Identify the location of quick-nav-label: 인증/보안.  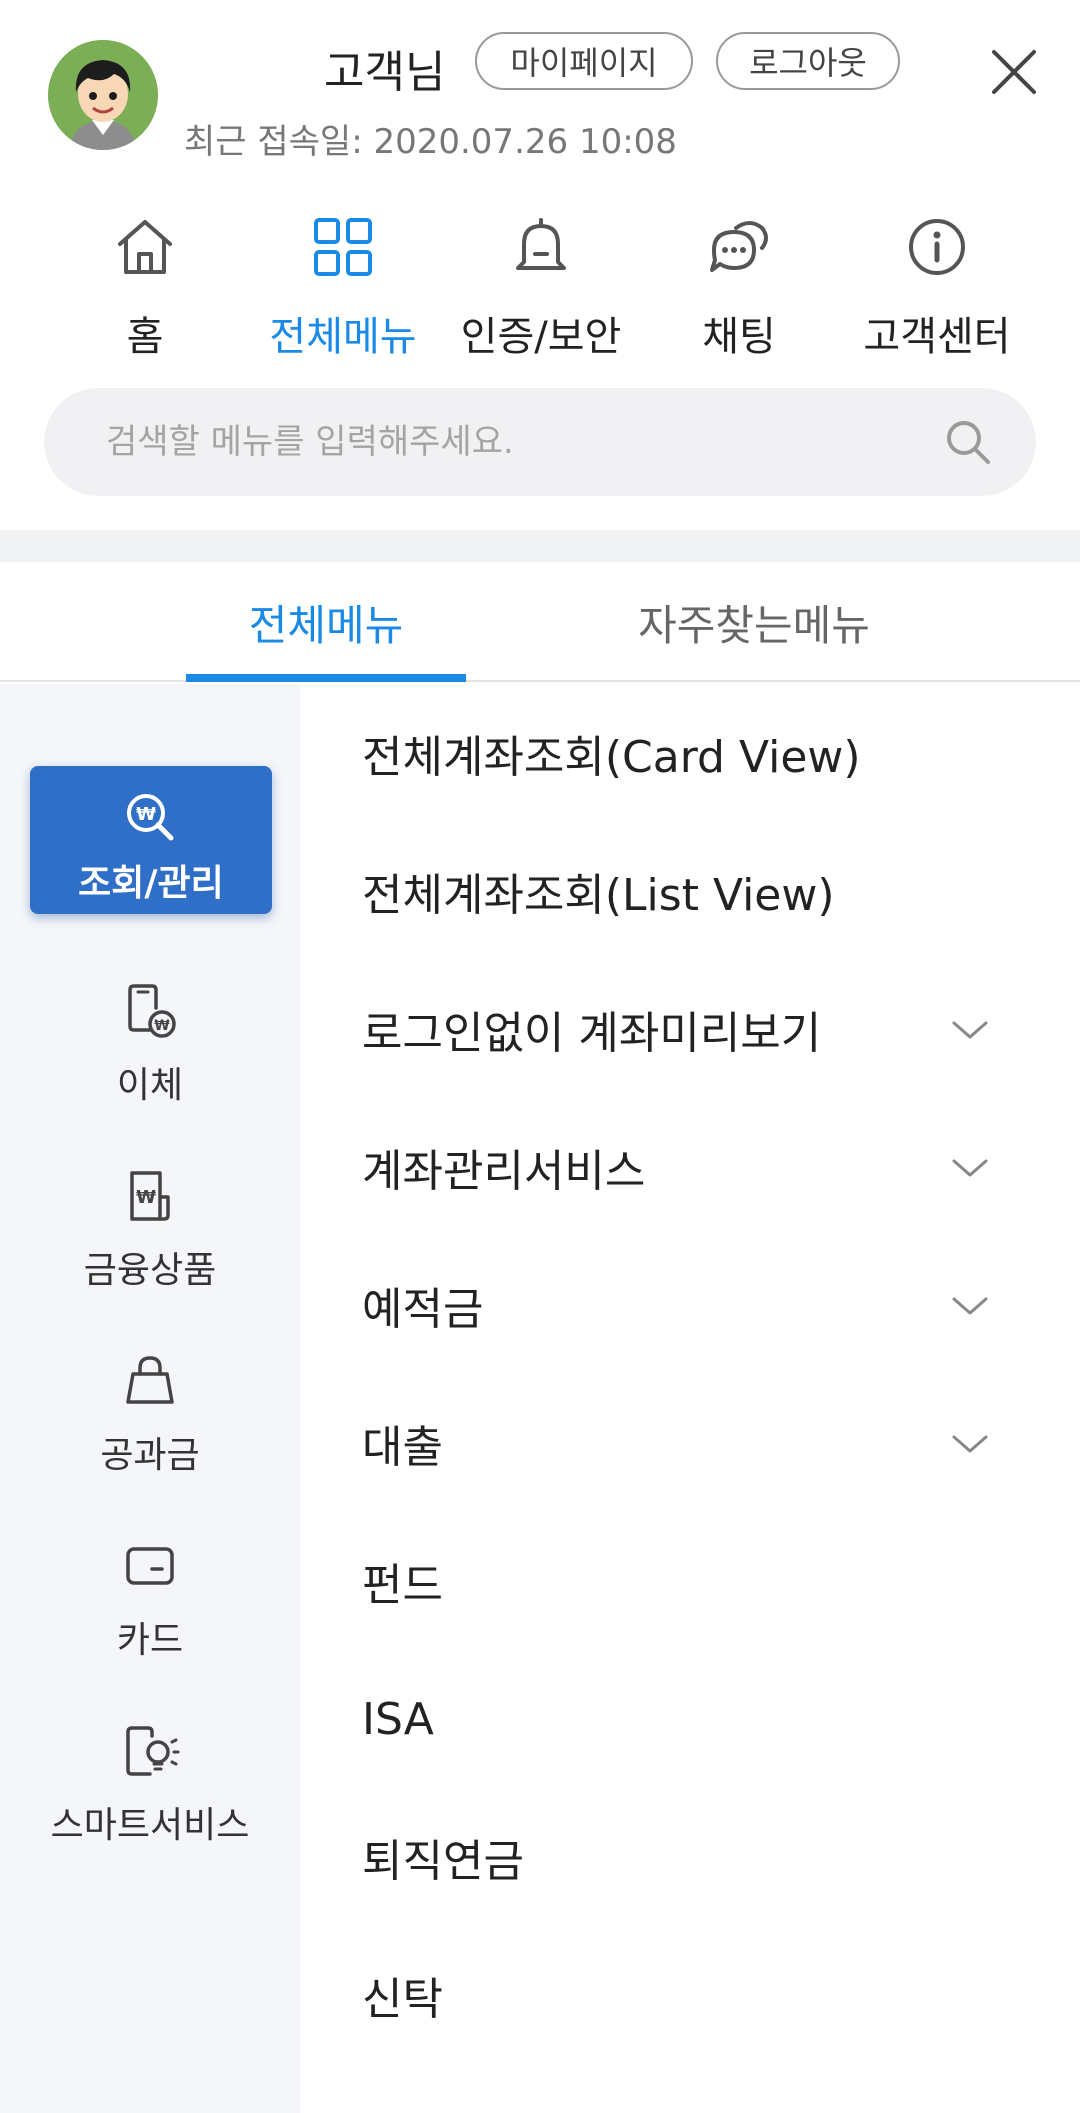
(541, 337).